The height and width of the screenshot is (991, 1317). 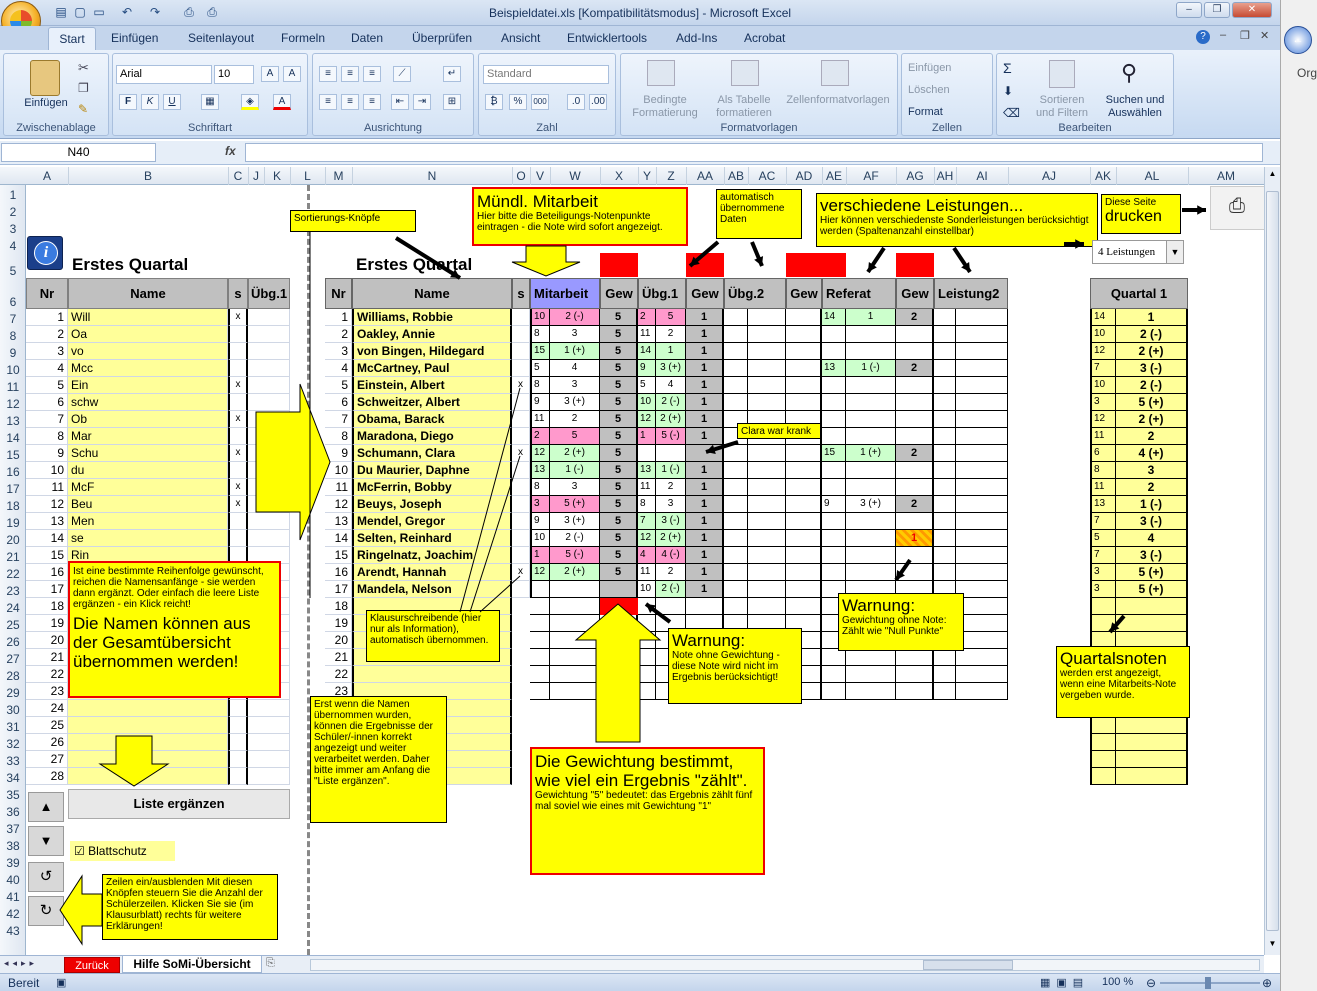 I want to click on column-separator, so click(x=352, y=176).